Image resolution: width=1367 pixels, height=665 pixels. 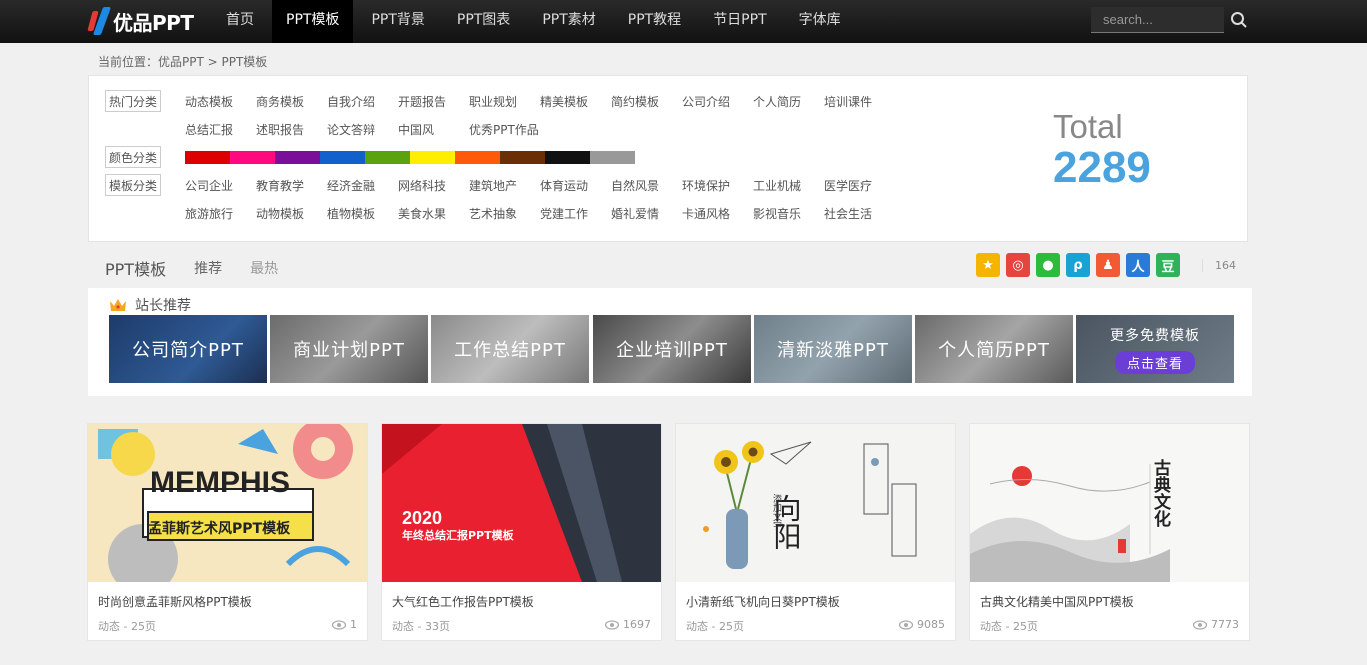 What do you see at coordinates (575, 213) in the screenshot?
I see `category-link: 党建工作` at bounding box center [575, 213].